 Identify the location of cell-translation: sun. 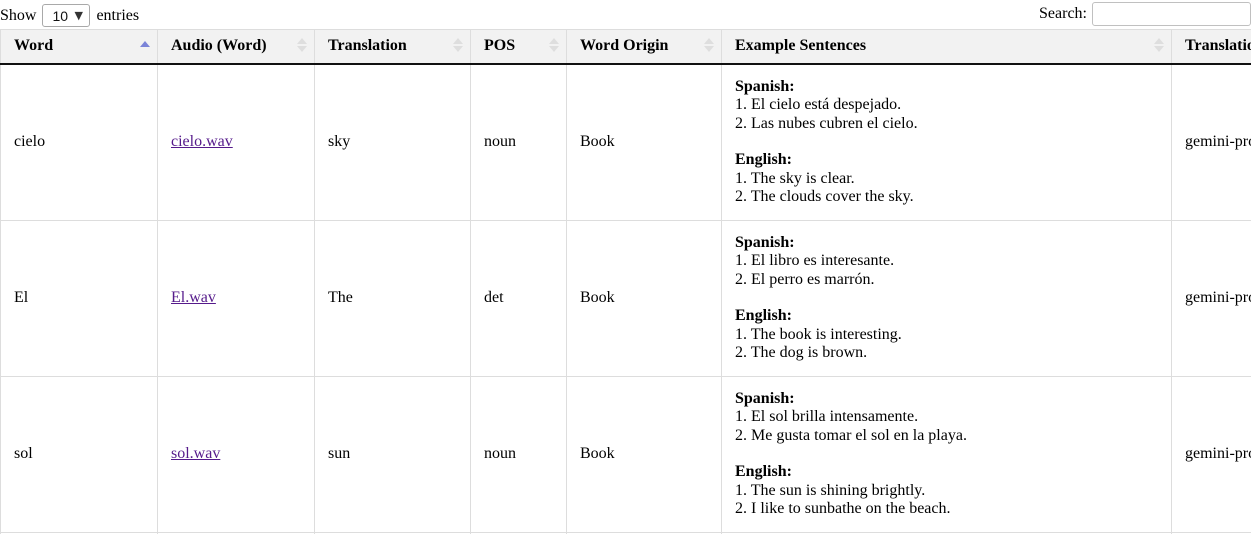
(392, 454).